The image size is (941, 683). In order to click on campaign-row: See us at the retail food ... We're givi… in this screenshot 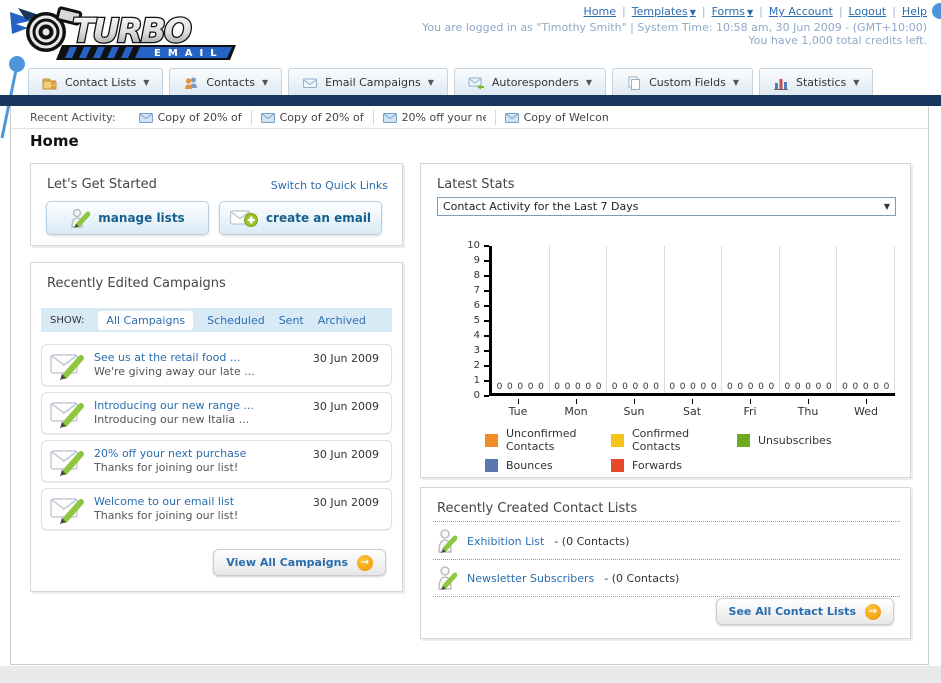, I will do `click(216, 365)`.